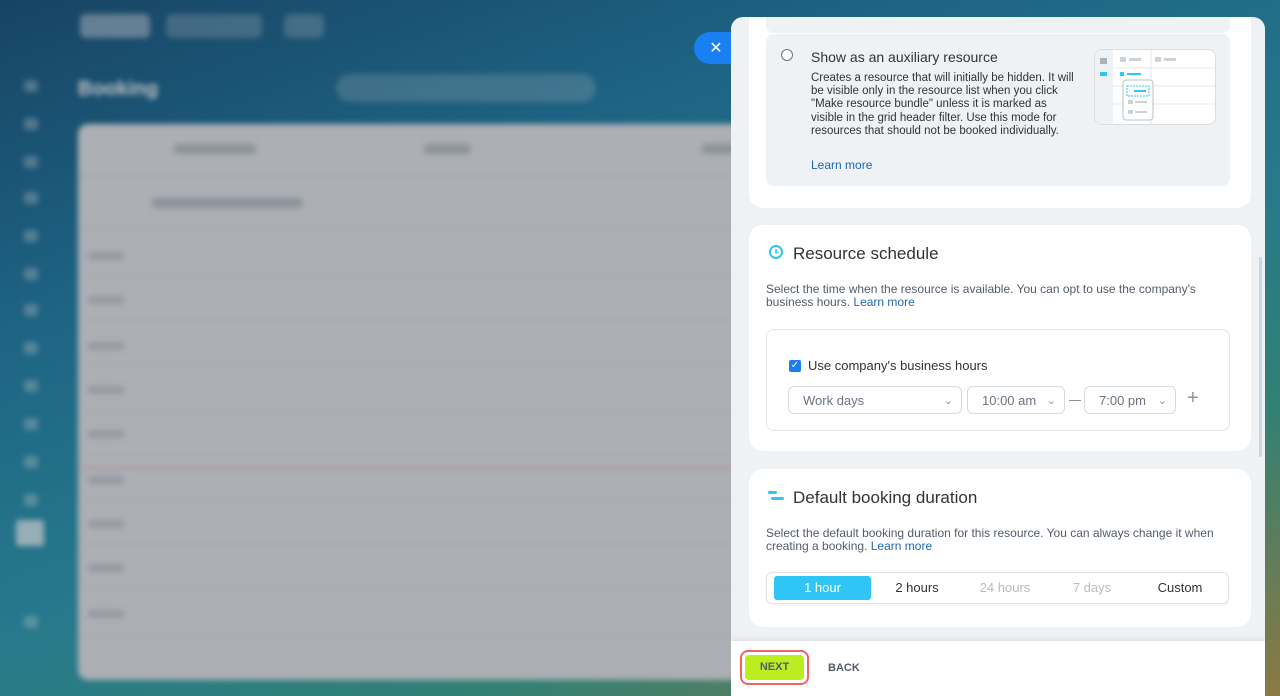 The image size is (1280, 696). Describe the element at coordinates (787, 55) in the screenshot. I see `auxiliary-resource-radio` at that location.